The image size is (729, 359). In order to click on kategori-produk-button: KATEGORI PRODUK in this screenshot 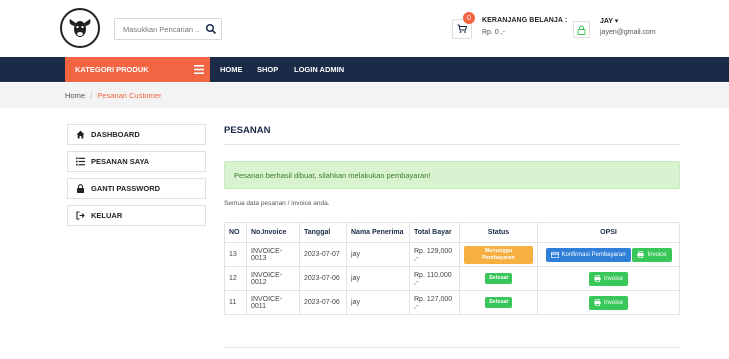, I will do `click(137, 69)`.